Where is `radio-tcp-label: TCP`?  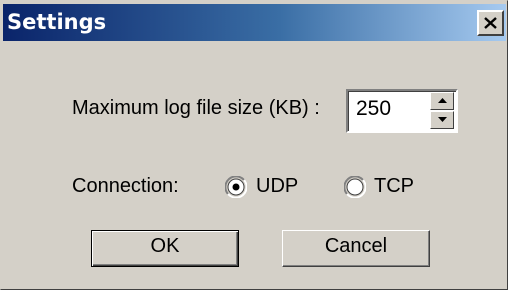
radio-tcp-label: TCP is located at coordinates (394, 186).